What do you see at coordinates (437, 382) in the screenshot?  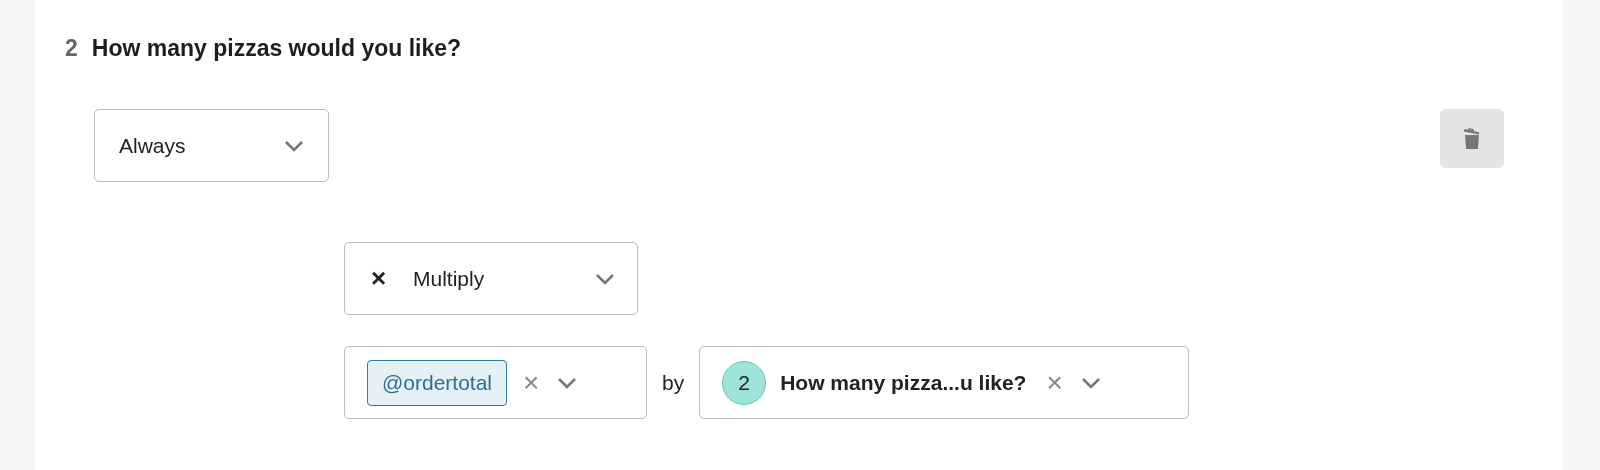 I see `variable-tag: @ordertotal` at bounding box center [437, 382].